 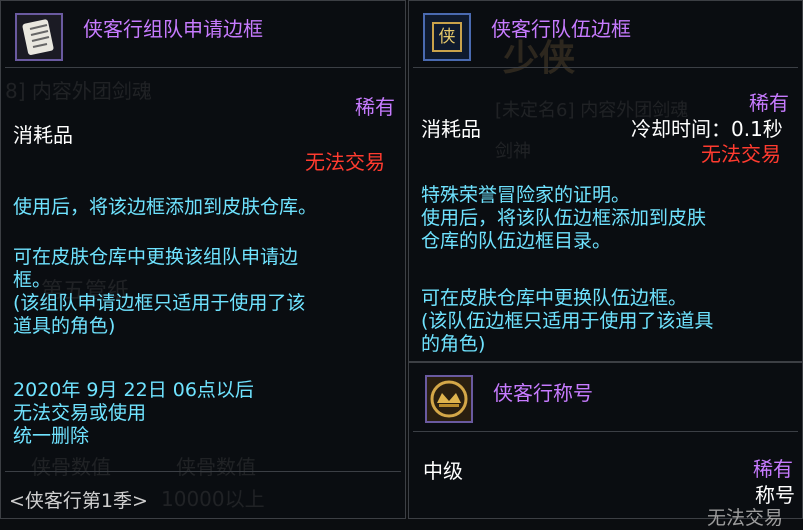 What do you see at coordinates (133, 390) in the screenshot?
I see `expiry-note: 2020年 9月 22日 06点以后` at bounding box center [133, 390].